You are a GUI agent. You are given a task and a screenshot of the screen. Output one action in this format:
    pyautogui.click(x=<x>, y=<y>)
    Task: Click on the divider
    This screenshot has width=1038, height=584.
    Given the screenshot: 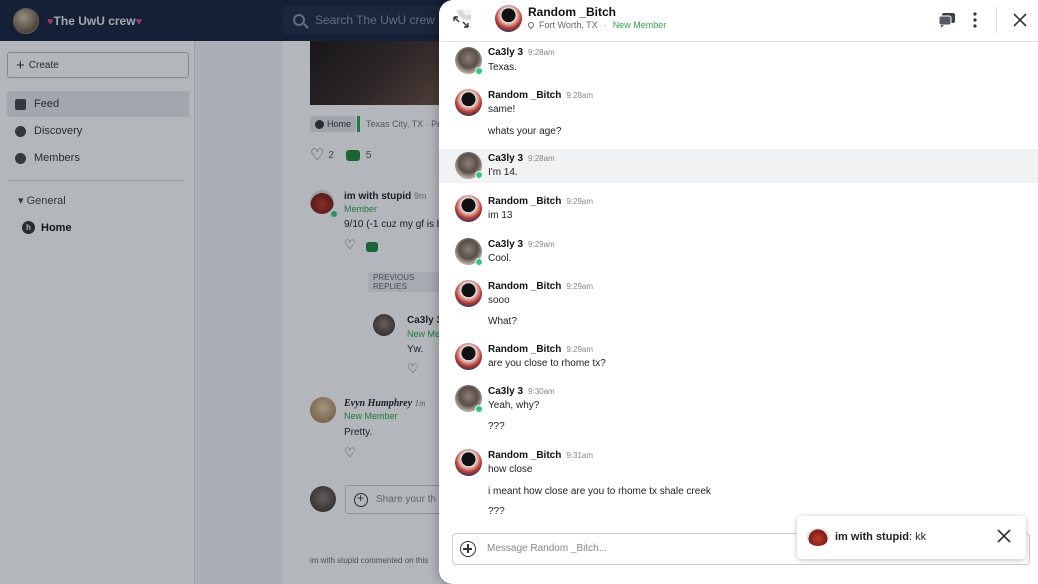 What is the action you would take?
    pyautogui.click(x=996, y=20)
    